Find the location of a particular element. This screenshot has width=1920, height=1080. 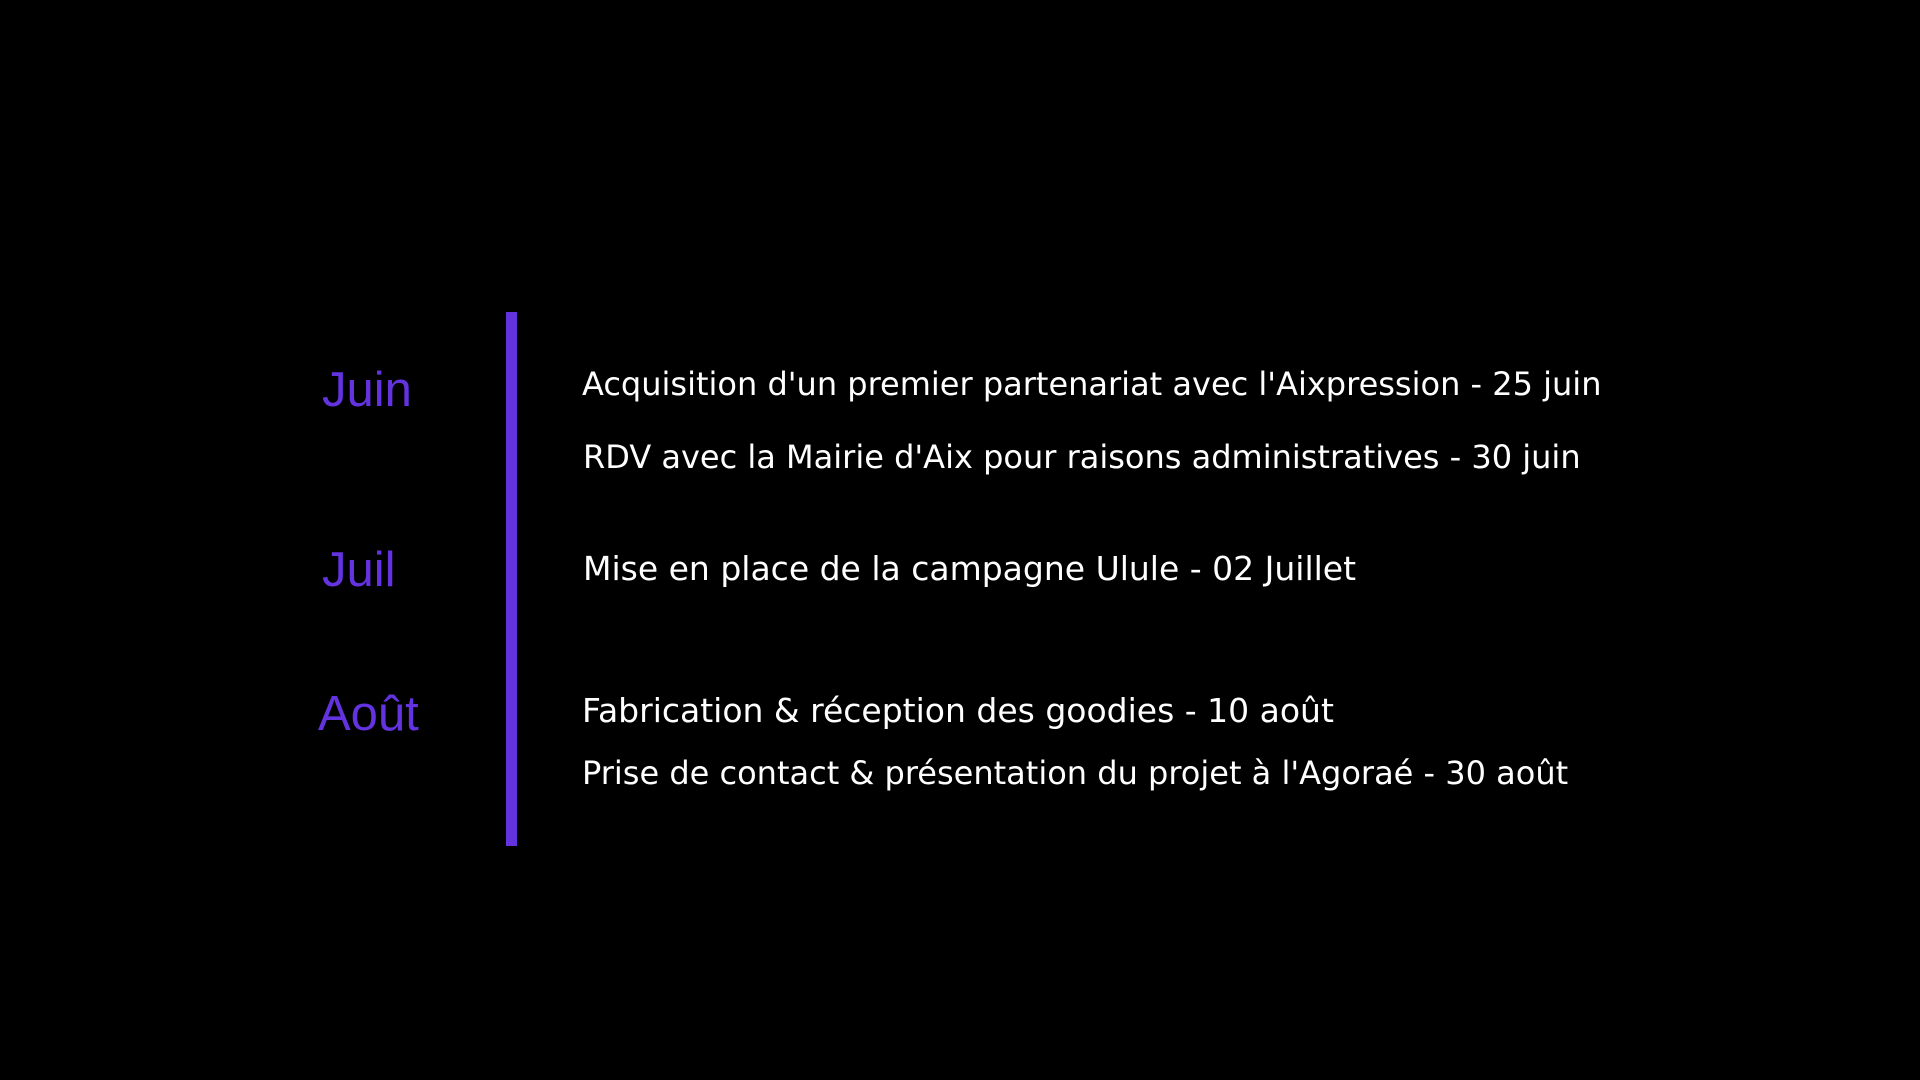

month-label-aout: Août is located at coordinates (368, 714).